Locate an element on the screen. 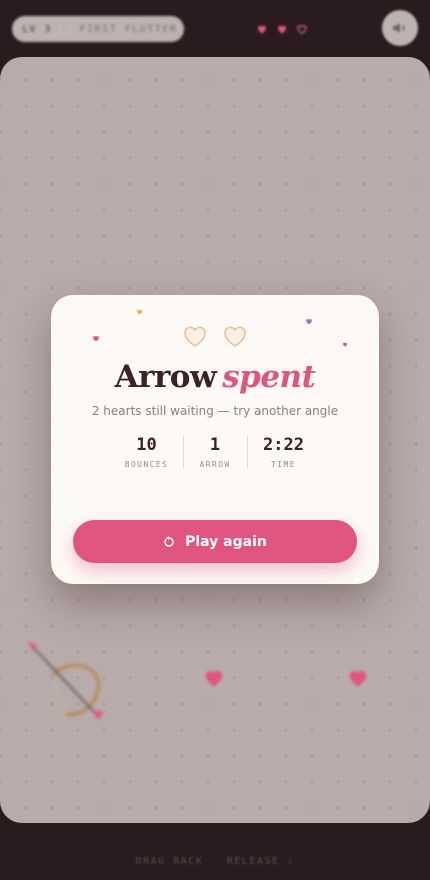  hearts-collected is located at coordinates (215, 337).